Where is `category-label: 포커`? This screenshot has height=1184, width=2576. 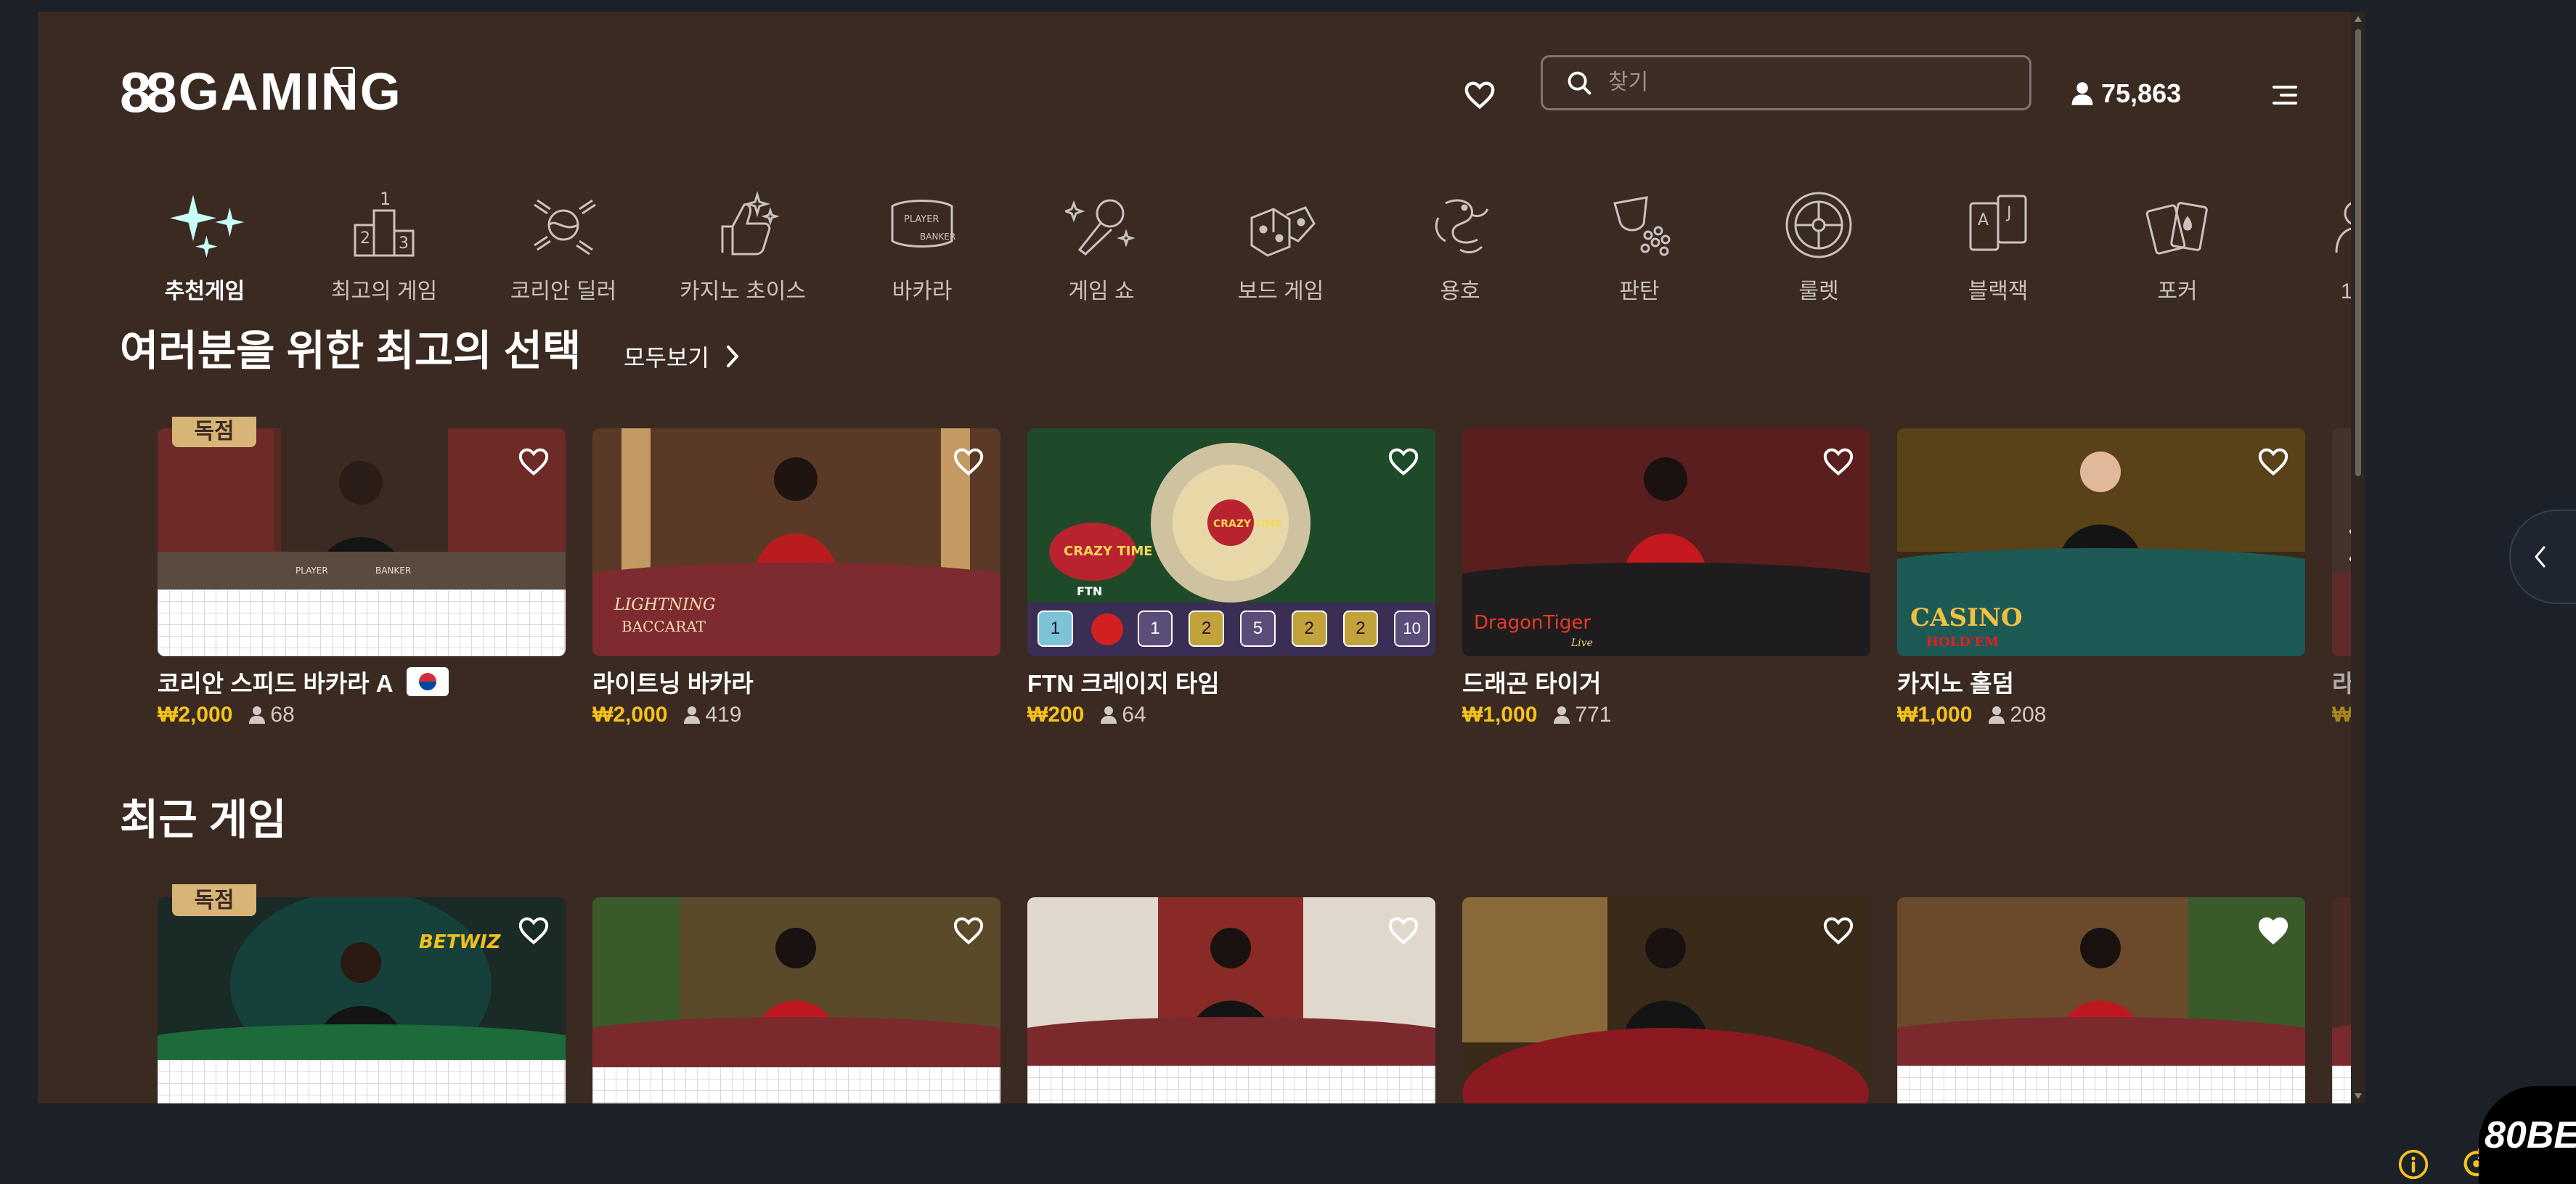 category-label: 포커 is located at coordinates (2177, 291).